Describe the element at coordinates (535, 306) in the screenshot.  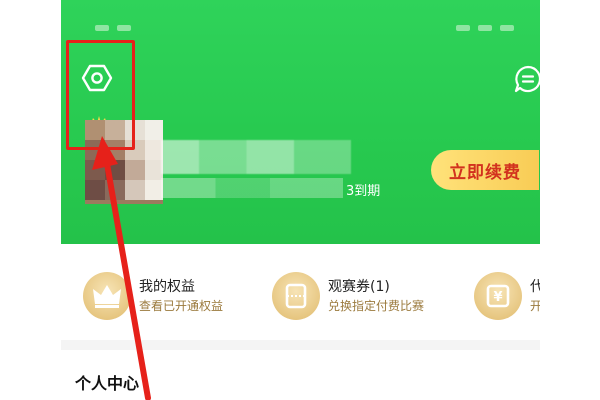
I see `benefit-subtitle: 开` at that location.